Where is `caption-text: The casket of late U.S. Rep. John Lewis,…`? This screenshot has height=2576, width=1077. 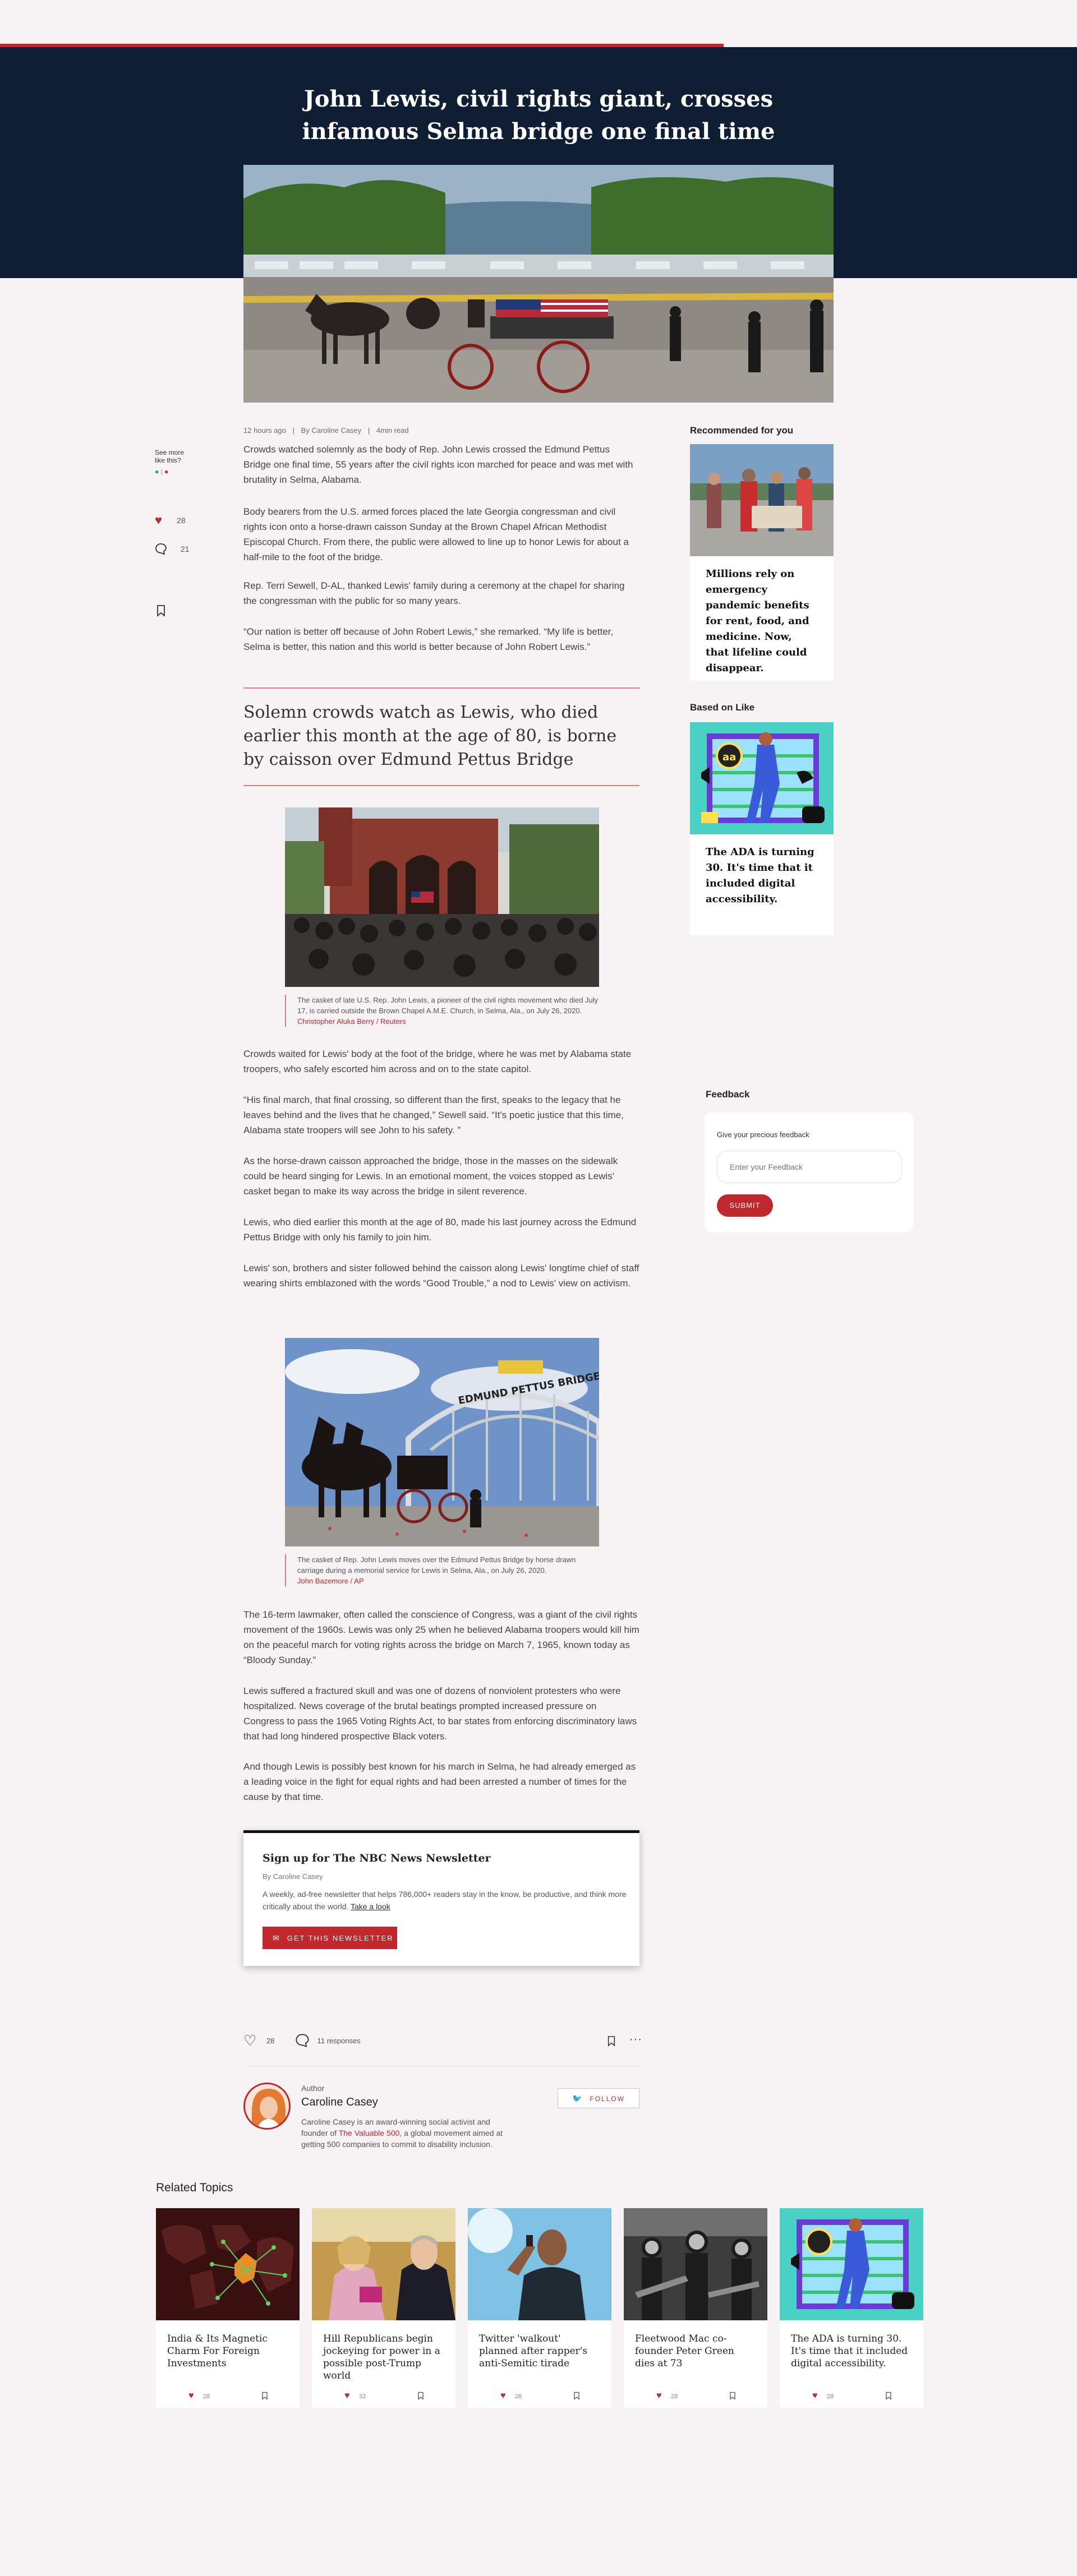
caption-text: The casket of late U.S. Rep. John Lewis,… is located at coordinates (448, 1005).